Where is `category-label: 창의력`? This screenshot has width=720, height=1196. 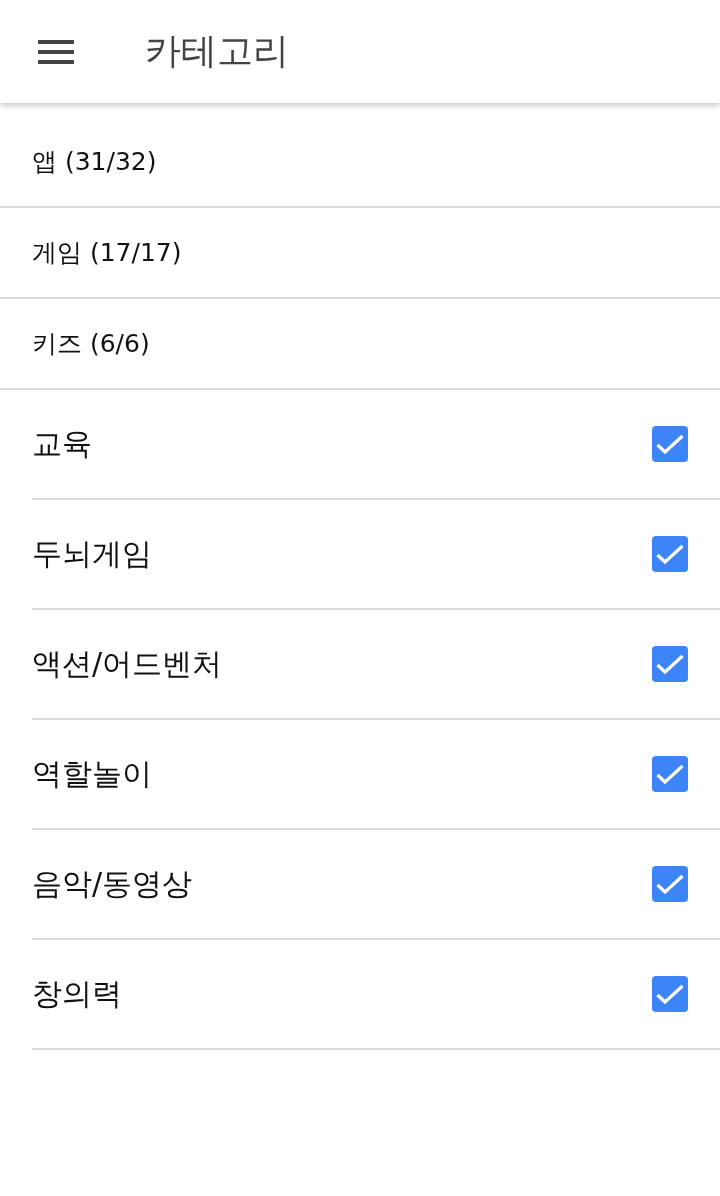 category-label: 창의력 is located at coordinates (77, 993).